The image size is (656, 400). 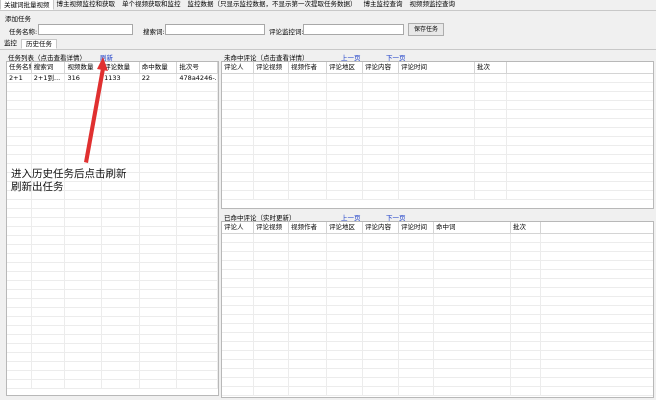 I want to click on task-name-input, so click(x=85, y=29).